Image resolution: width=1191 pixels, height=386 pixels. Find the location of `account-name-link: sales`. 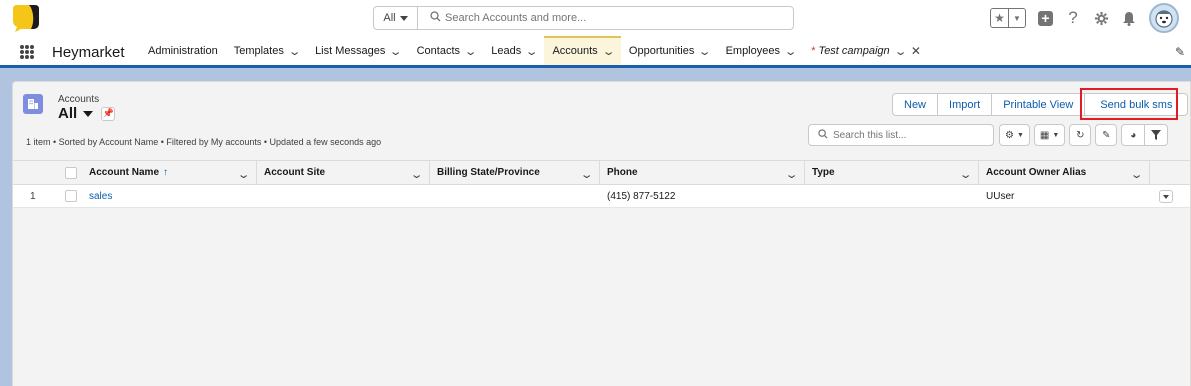

account-name-link: sales is located at coordinates (100, 196).